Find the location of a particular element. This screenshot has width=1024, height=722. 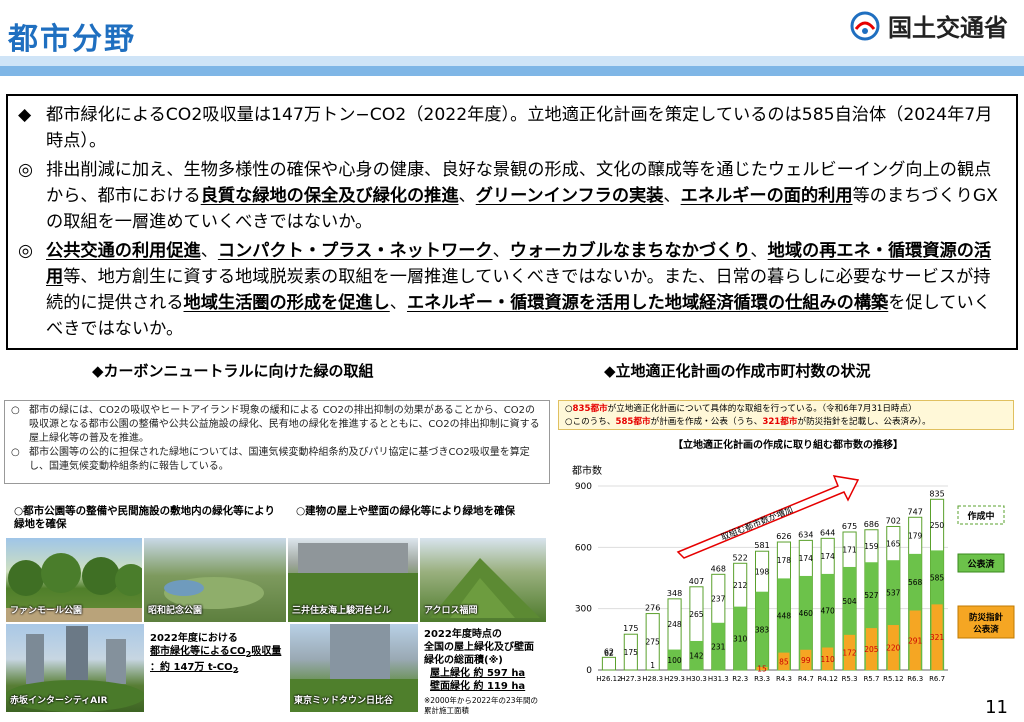

legend-in-progress: 作成中 is located at coordinates (980, 516).